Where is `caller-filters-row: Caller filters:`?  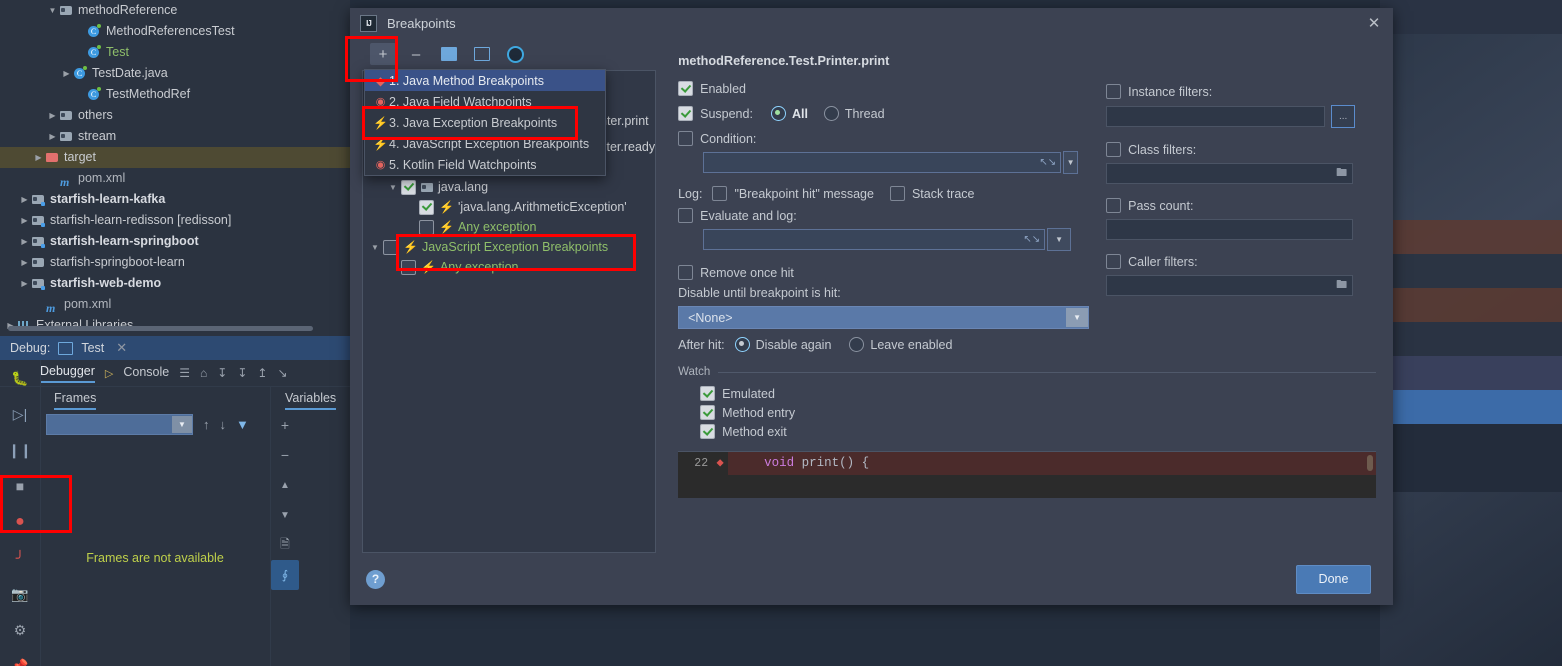 caller-filters-row: Caller filters: is located at coordinates (1241, 261).